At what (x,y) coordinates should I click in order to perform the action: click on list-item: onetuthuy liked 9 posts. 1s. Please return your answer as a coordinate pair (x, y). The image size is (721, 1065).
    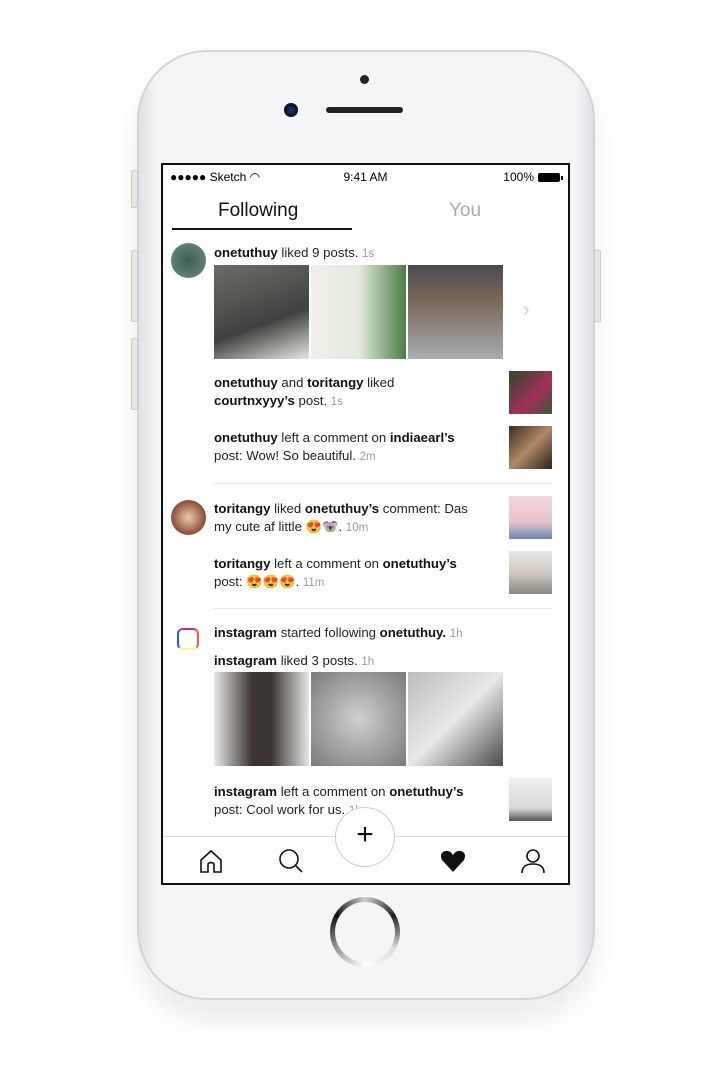
    Looking at the image, I should click on (294, 252).